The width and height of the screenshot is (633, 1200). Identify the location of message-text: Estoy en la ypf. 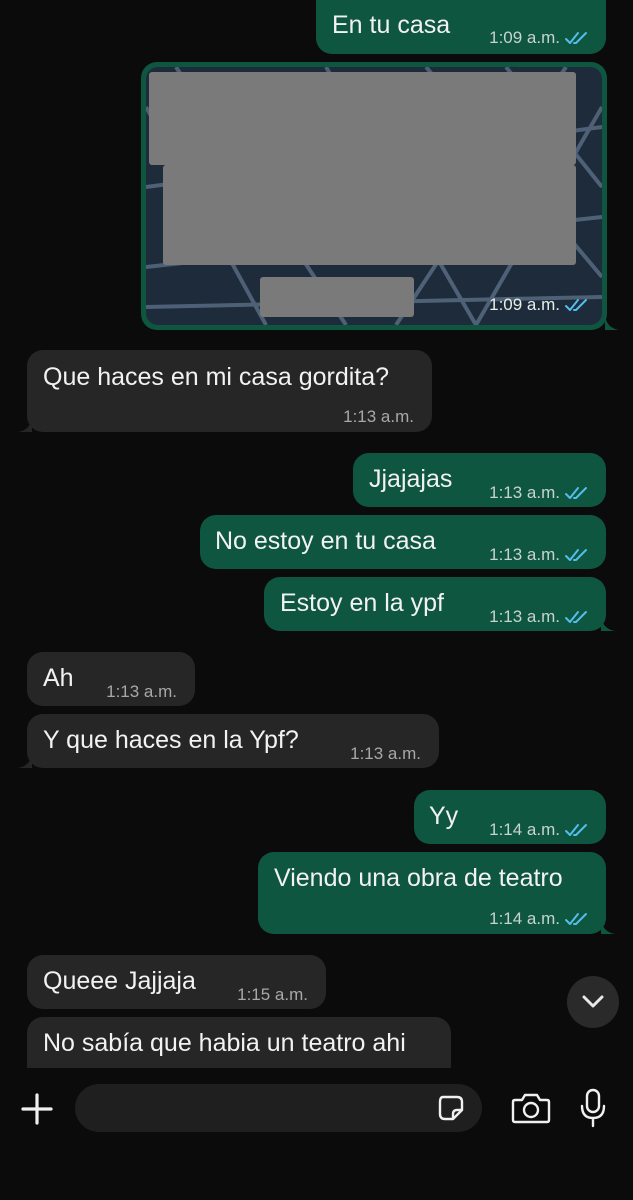
(362, 603).